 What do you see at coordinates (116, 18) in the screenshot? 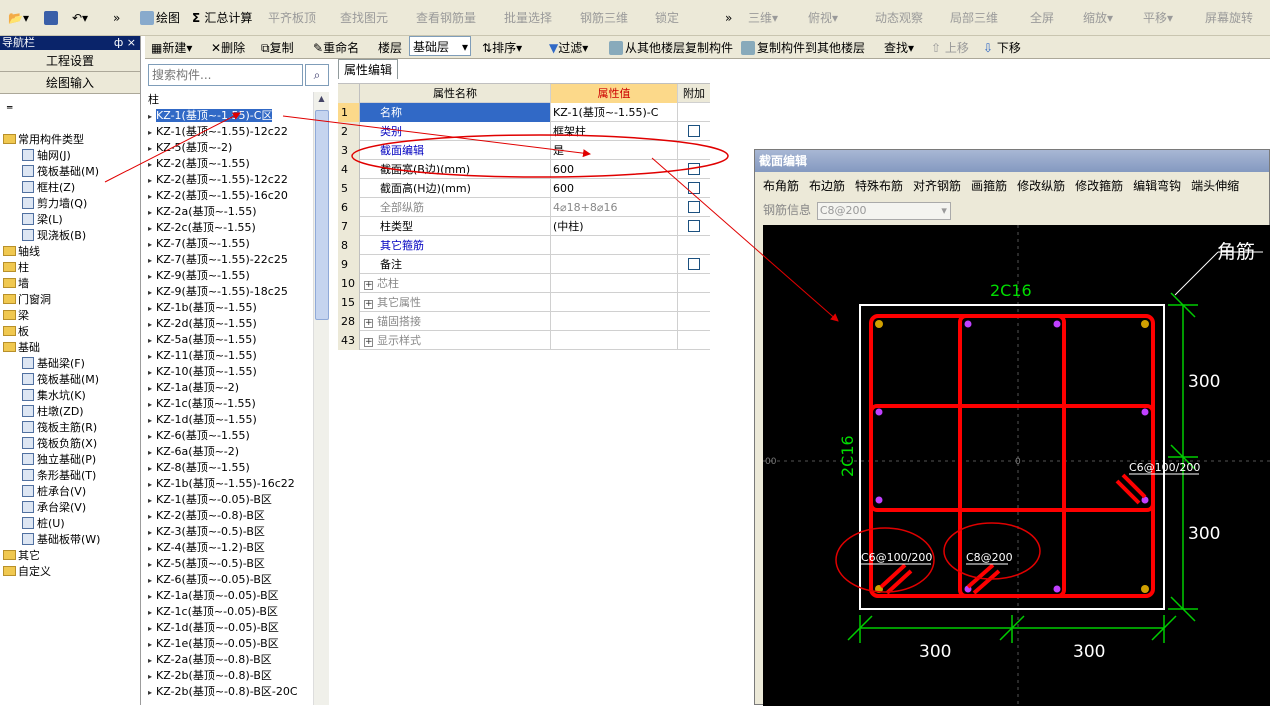
I see `toolbar-overflow: »` at bounding box center [116, 18].